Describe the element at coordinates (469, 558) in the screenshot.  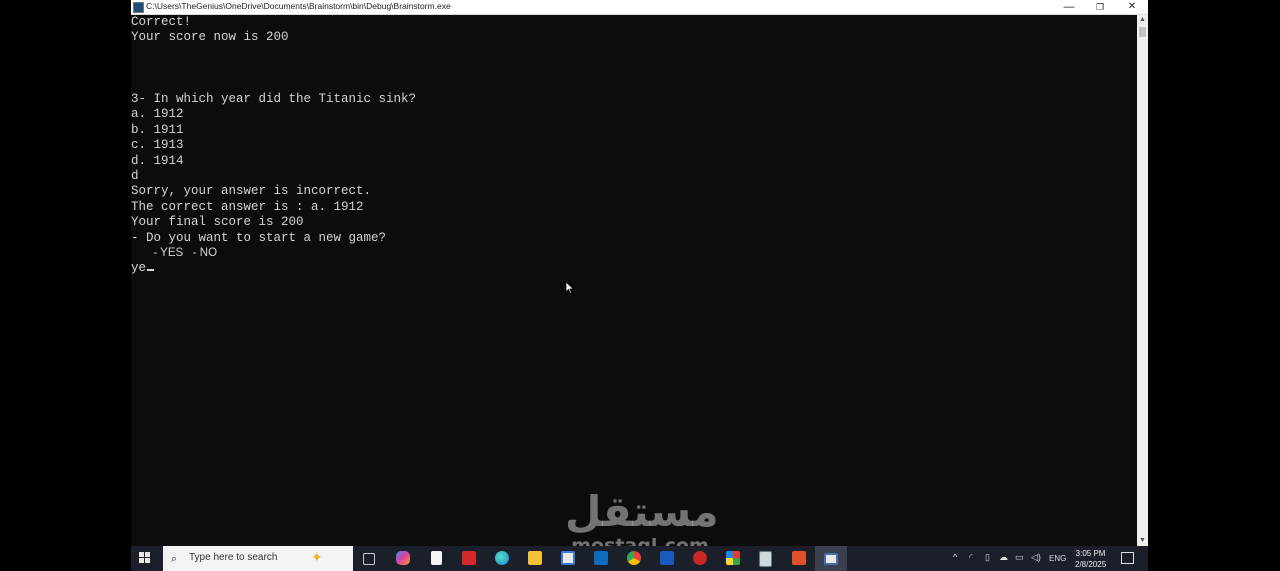
I see `acrobat-icon` at that location.